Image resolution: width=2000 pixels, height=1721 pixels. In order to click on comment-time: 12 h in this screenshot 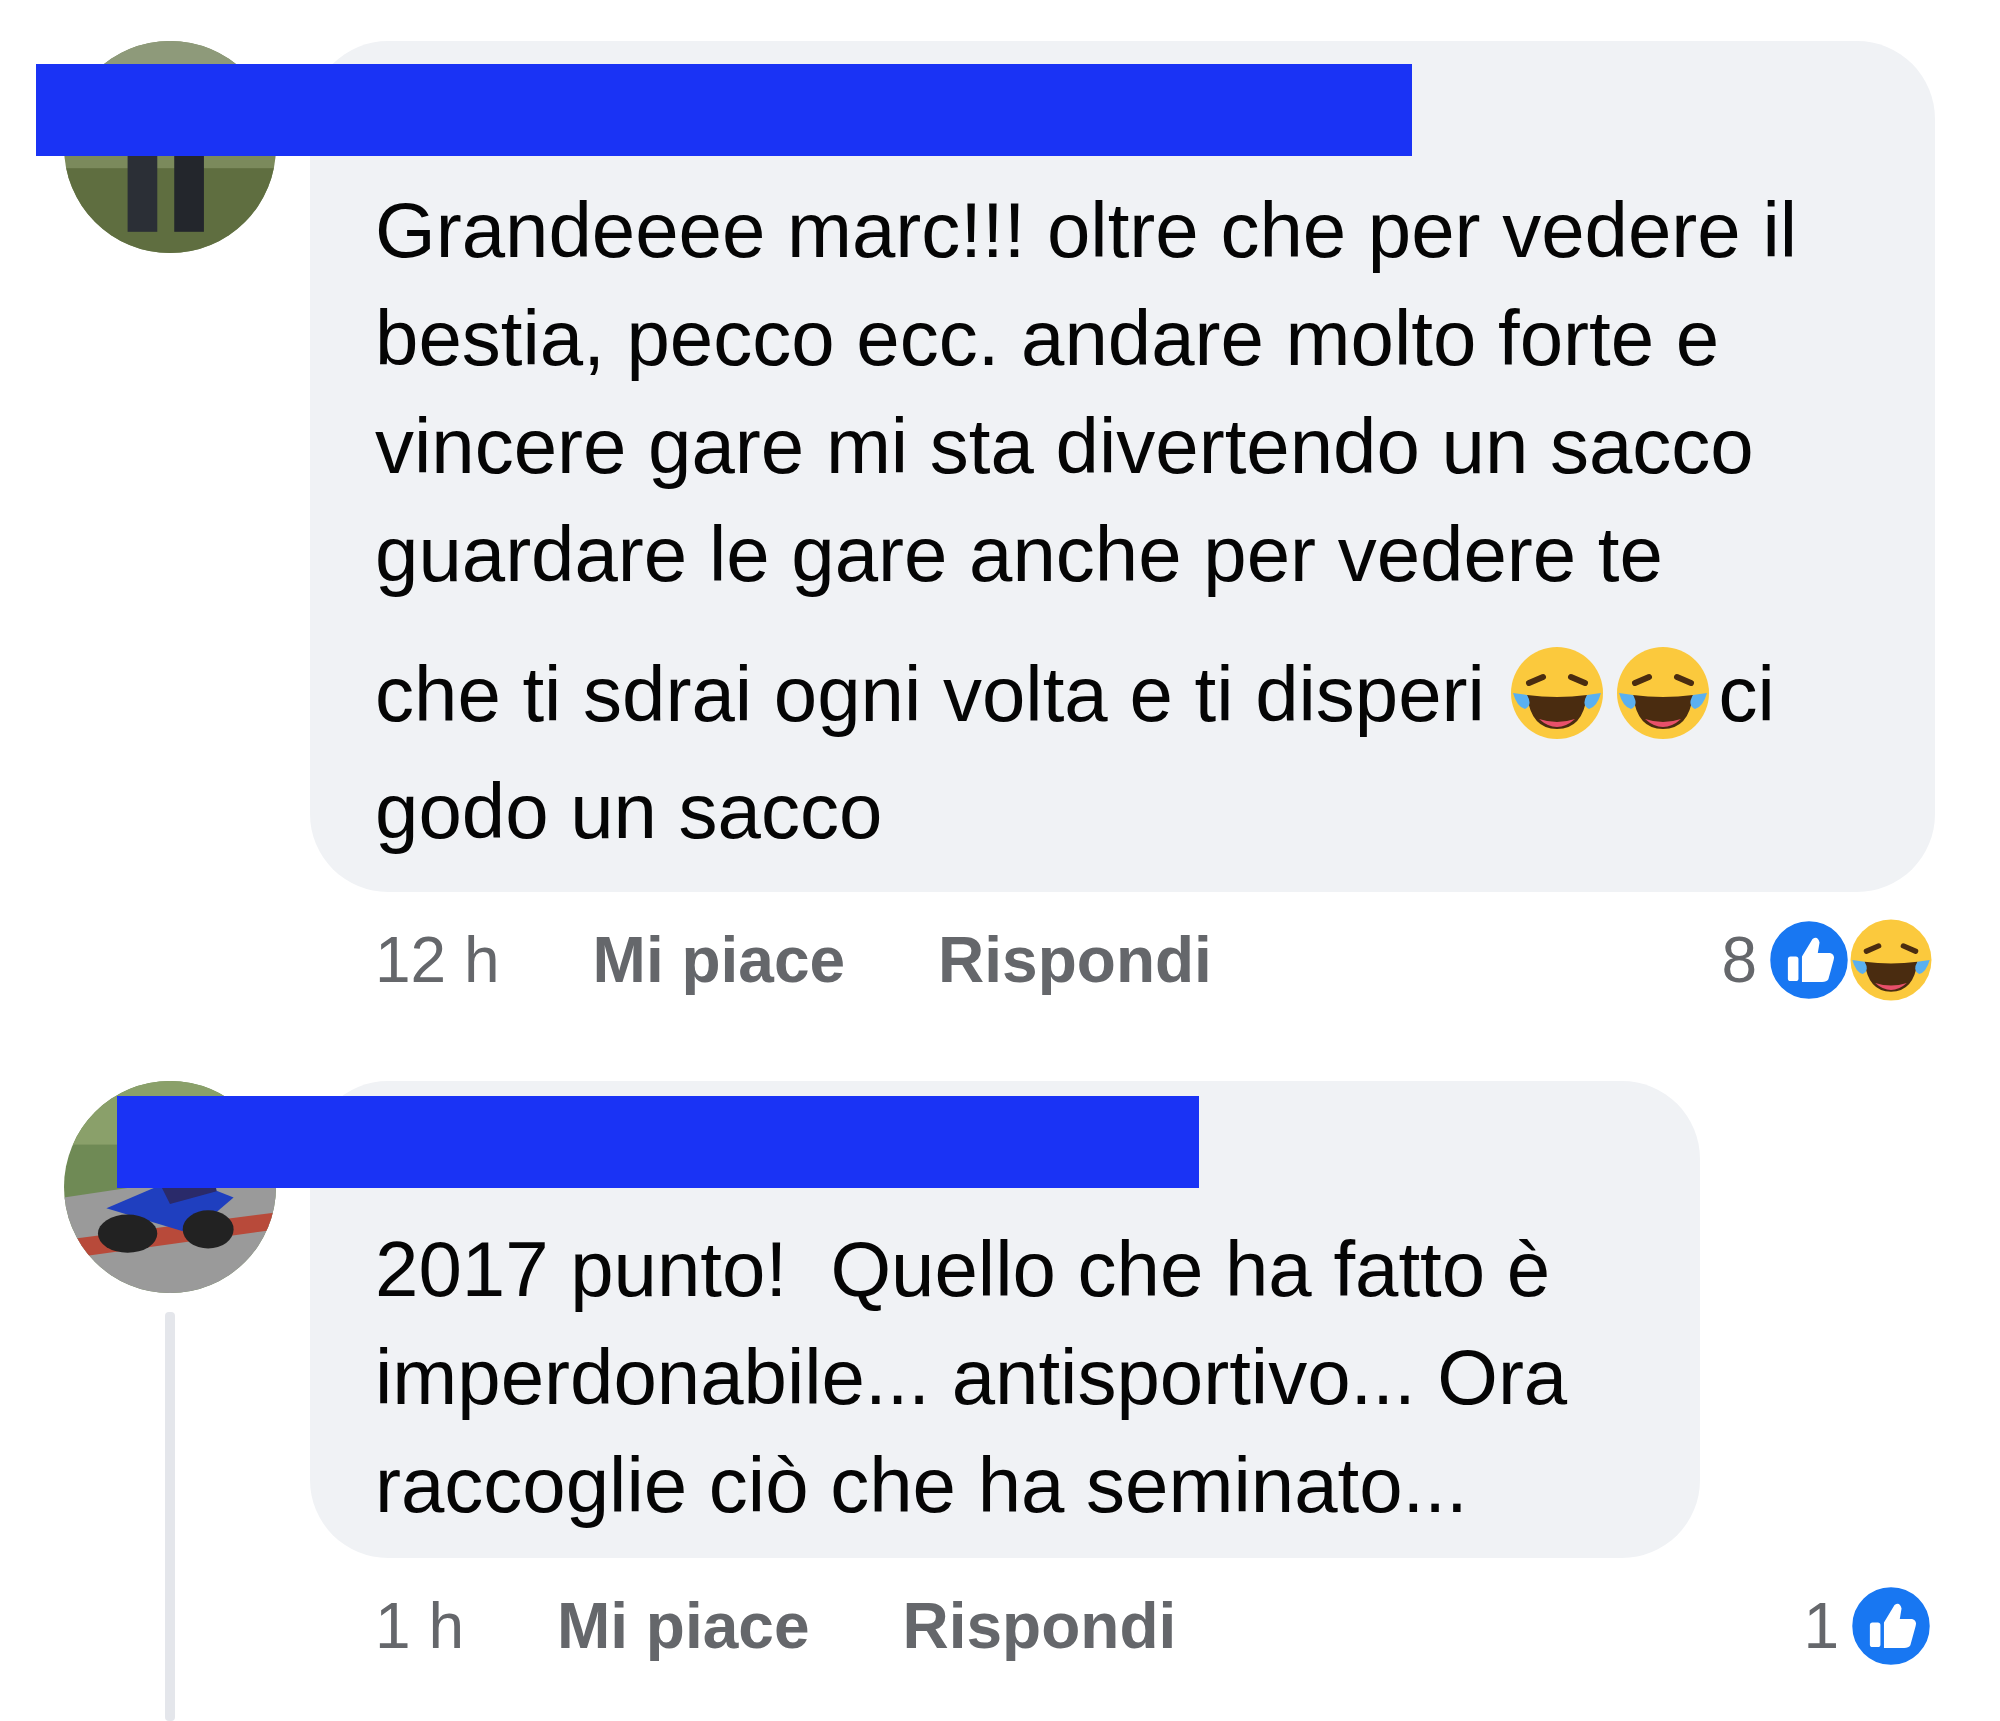, I will do `click(437, 960)`.